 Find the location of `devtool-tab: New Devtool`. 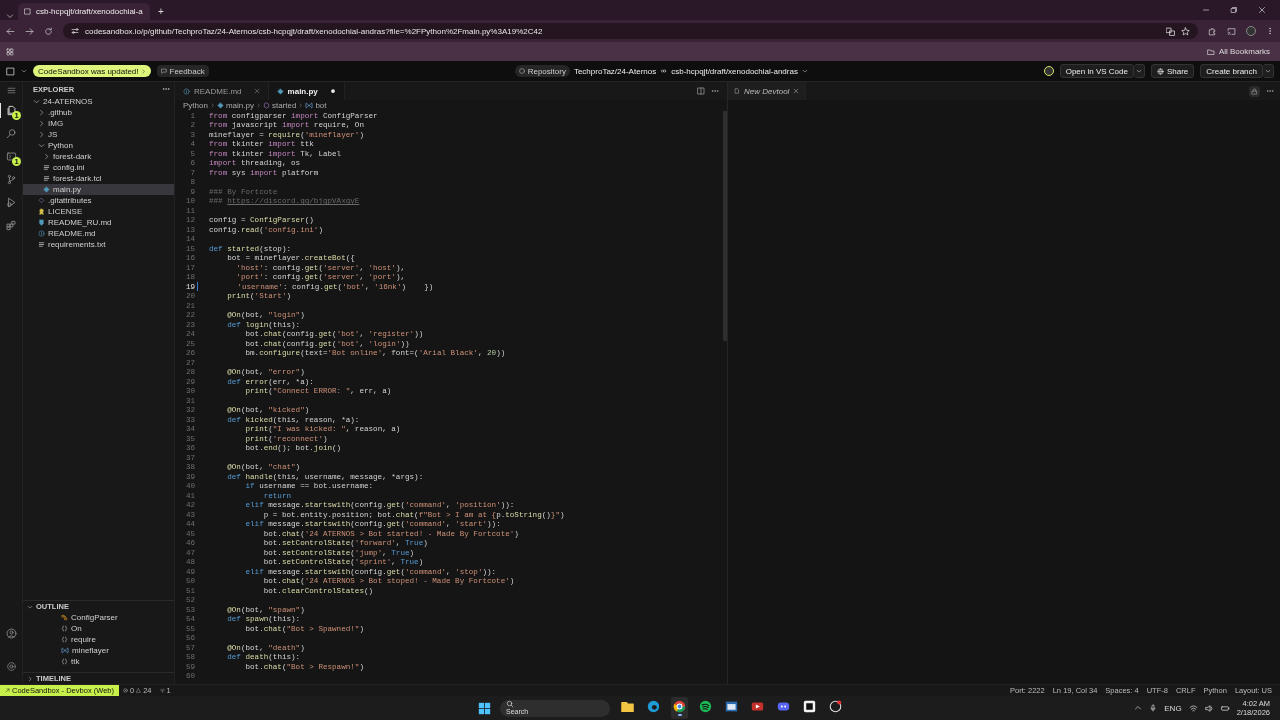

devtool-tab: New Devtool is located at coordinates (767, 91).